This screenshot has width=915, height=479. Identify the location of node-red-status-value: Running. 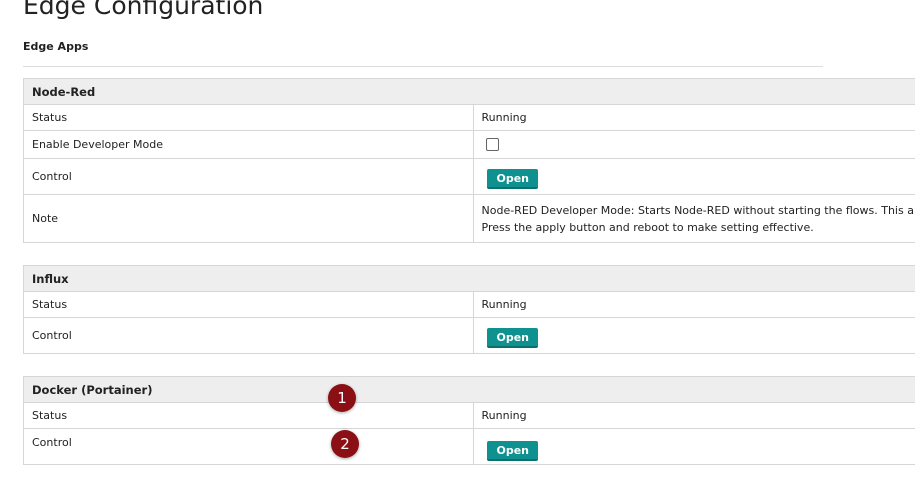
(693, 117).